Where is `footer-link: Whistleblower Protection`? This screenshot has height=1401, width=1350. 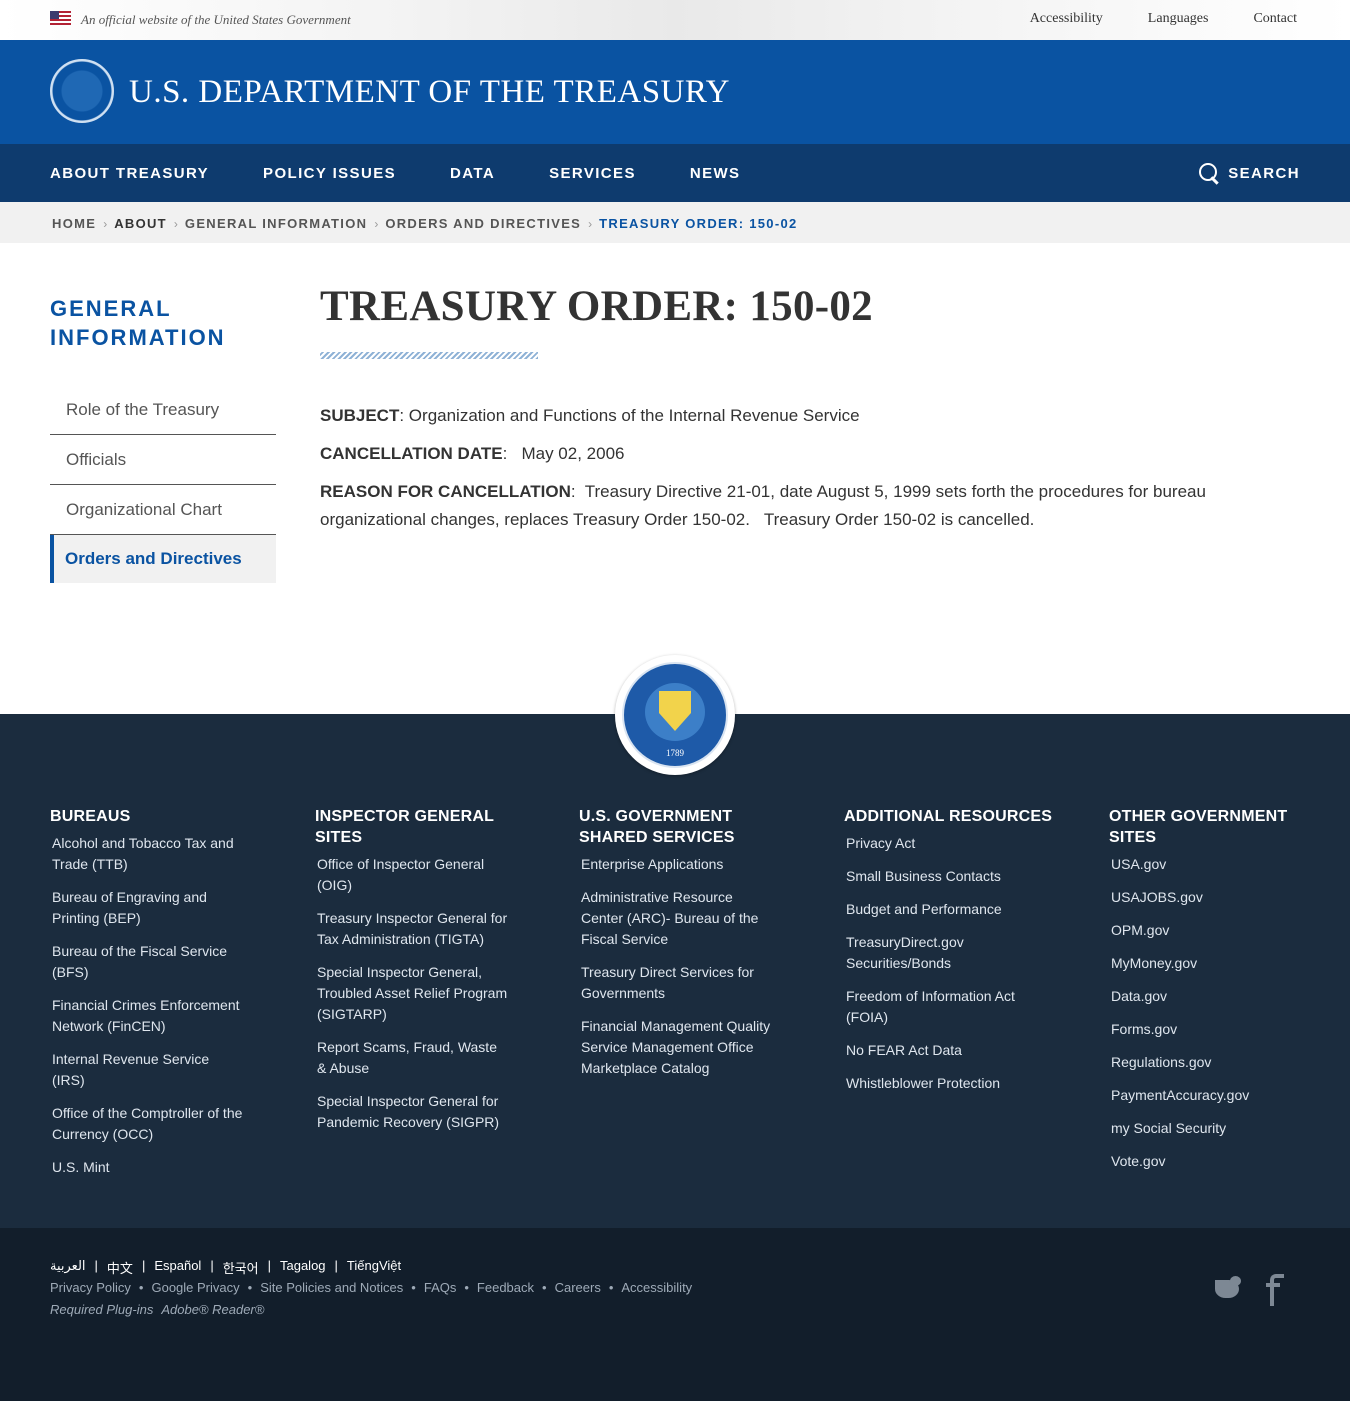 footer-link: Whistleblower Protection is located at coordinates (950, 1083).